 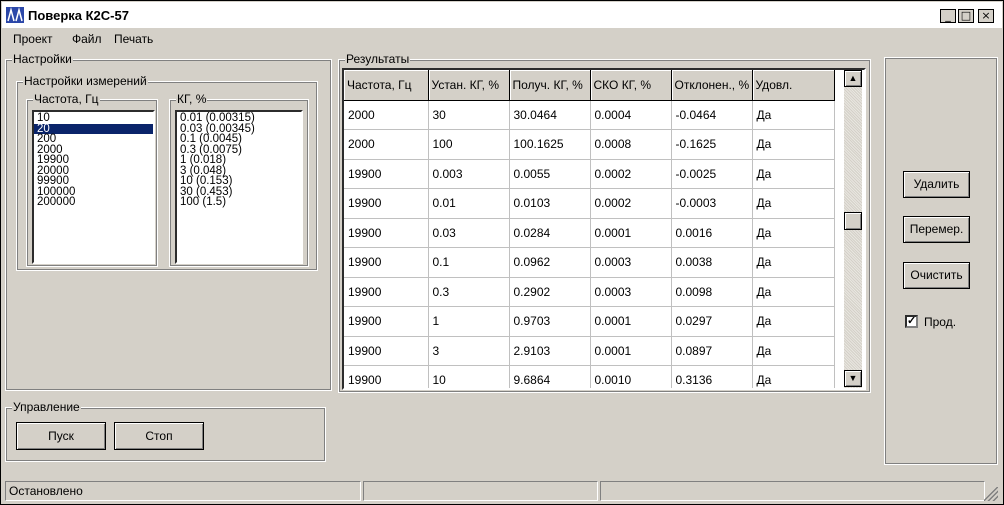 I want to click on menu-file: Файл, so click(x=87, y=39).